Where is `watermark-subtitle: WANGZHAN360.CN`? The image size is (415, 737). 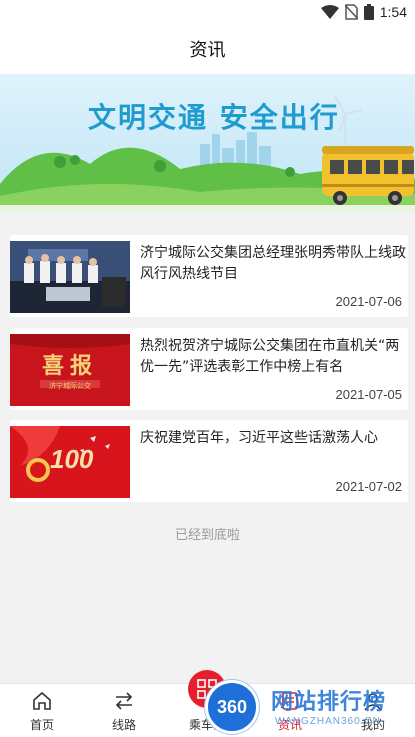
watermark-subtitle: WANGZHAN360.CN is located at coordinates (328, 721).